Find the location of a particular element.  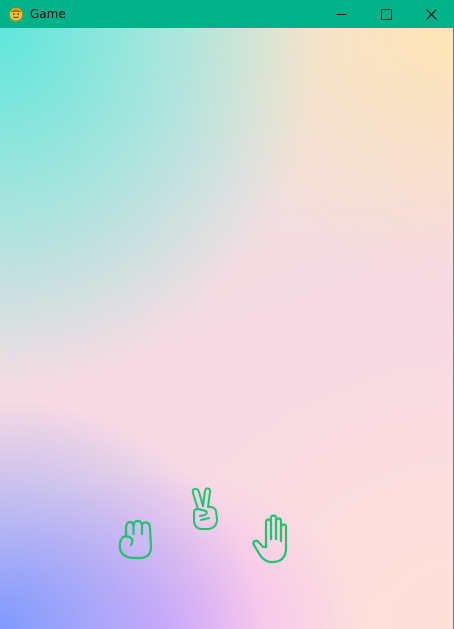

minimize-button is located at coordinates (341, 14).